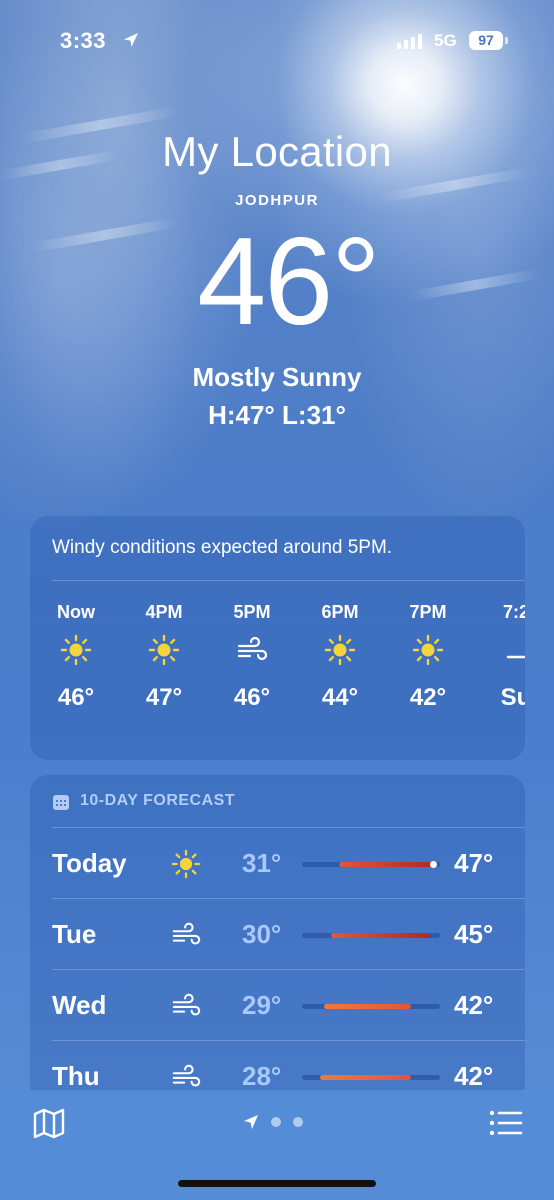 This screenshot has height=1200, width=554. What do you see at coordinates (277, 151) in the screenshot?
I see `location-title: My Location` at bounding box center [277, 151].